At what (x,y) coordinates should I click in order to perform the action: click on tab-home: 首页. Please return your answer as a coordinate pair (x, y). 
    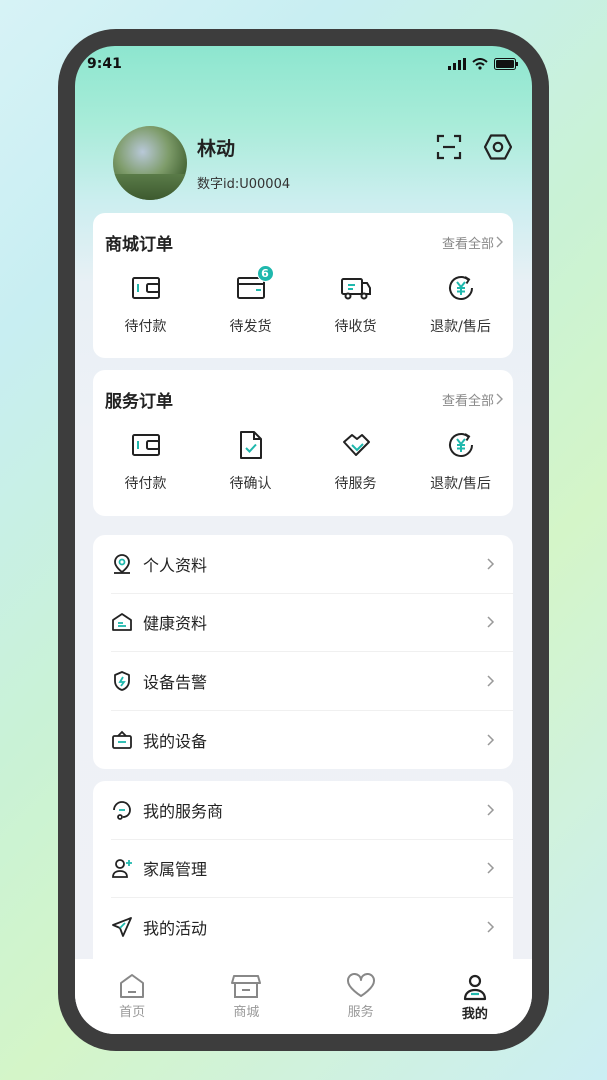
    Looking at the image, I should click on (132, 996).